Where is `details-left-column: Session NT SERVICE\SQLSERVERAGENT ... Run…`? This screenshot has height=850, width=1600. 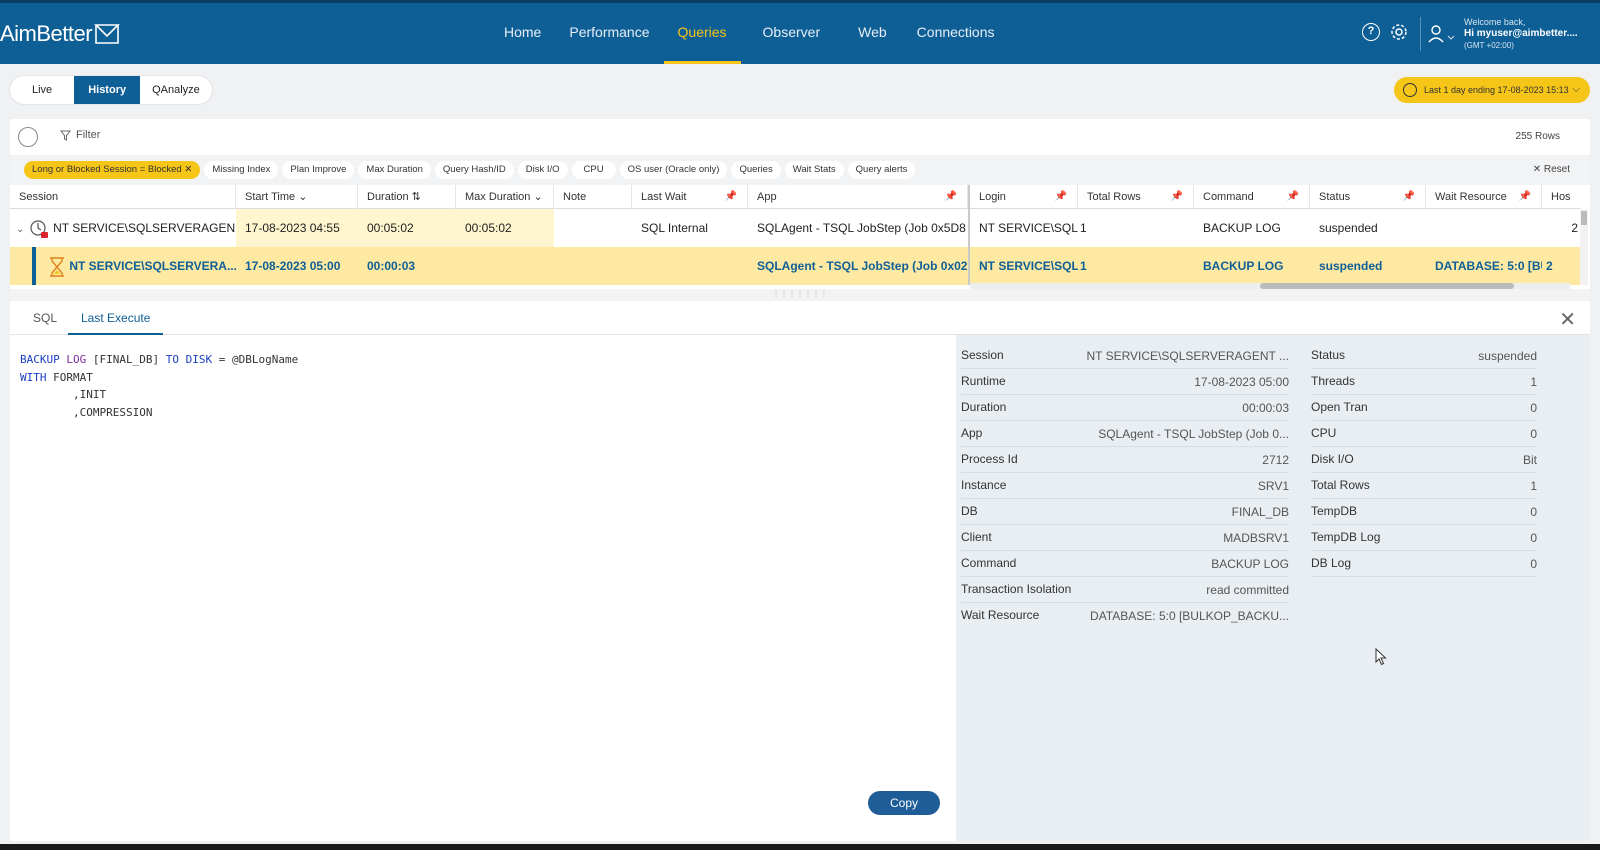
details-left-column: Session NT SERVICE\SQLSERVERAGENT ... Run… is located at coordinates (1125, 486).